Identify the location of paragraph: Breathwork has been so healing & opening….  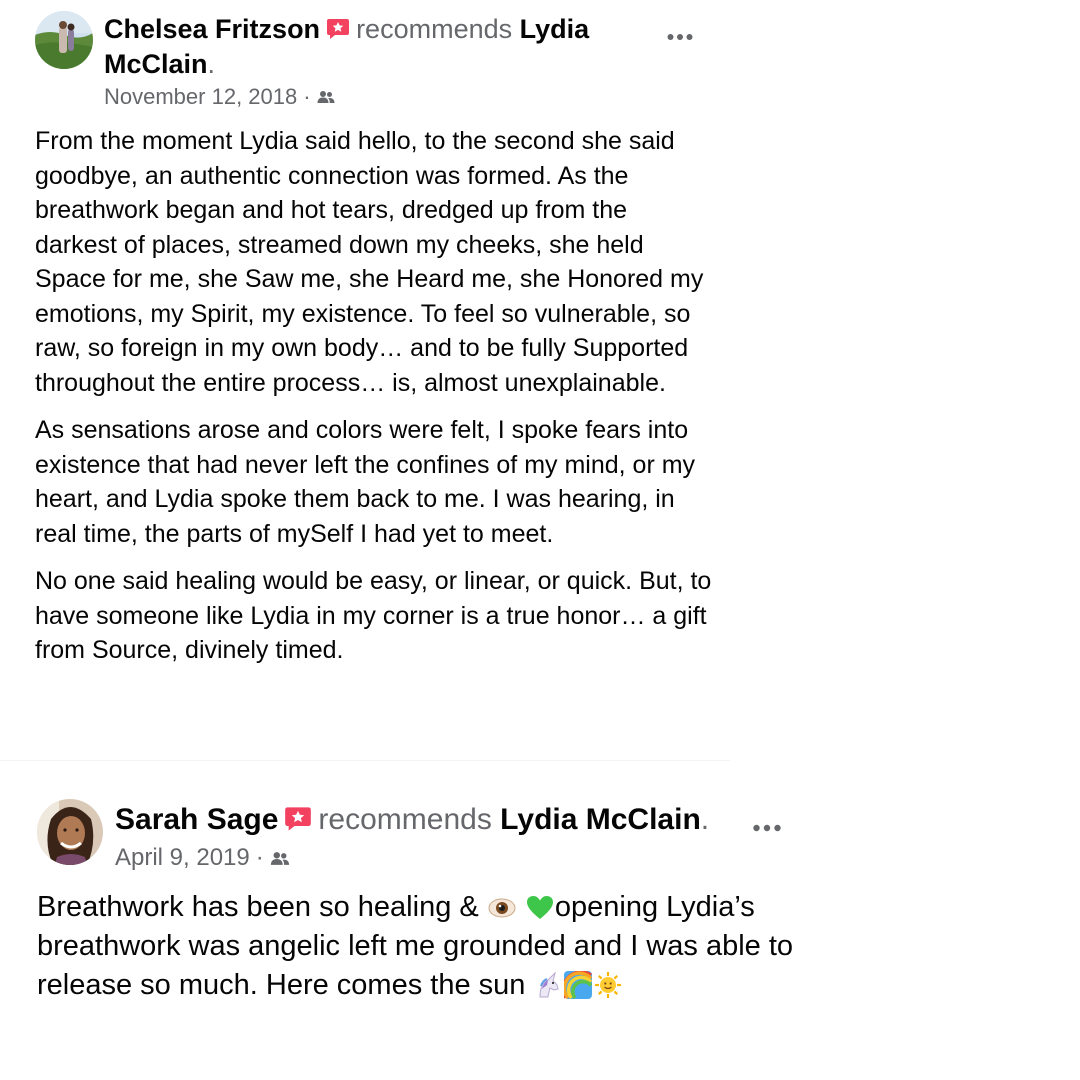
(417, 946).